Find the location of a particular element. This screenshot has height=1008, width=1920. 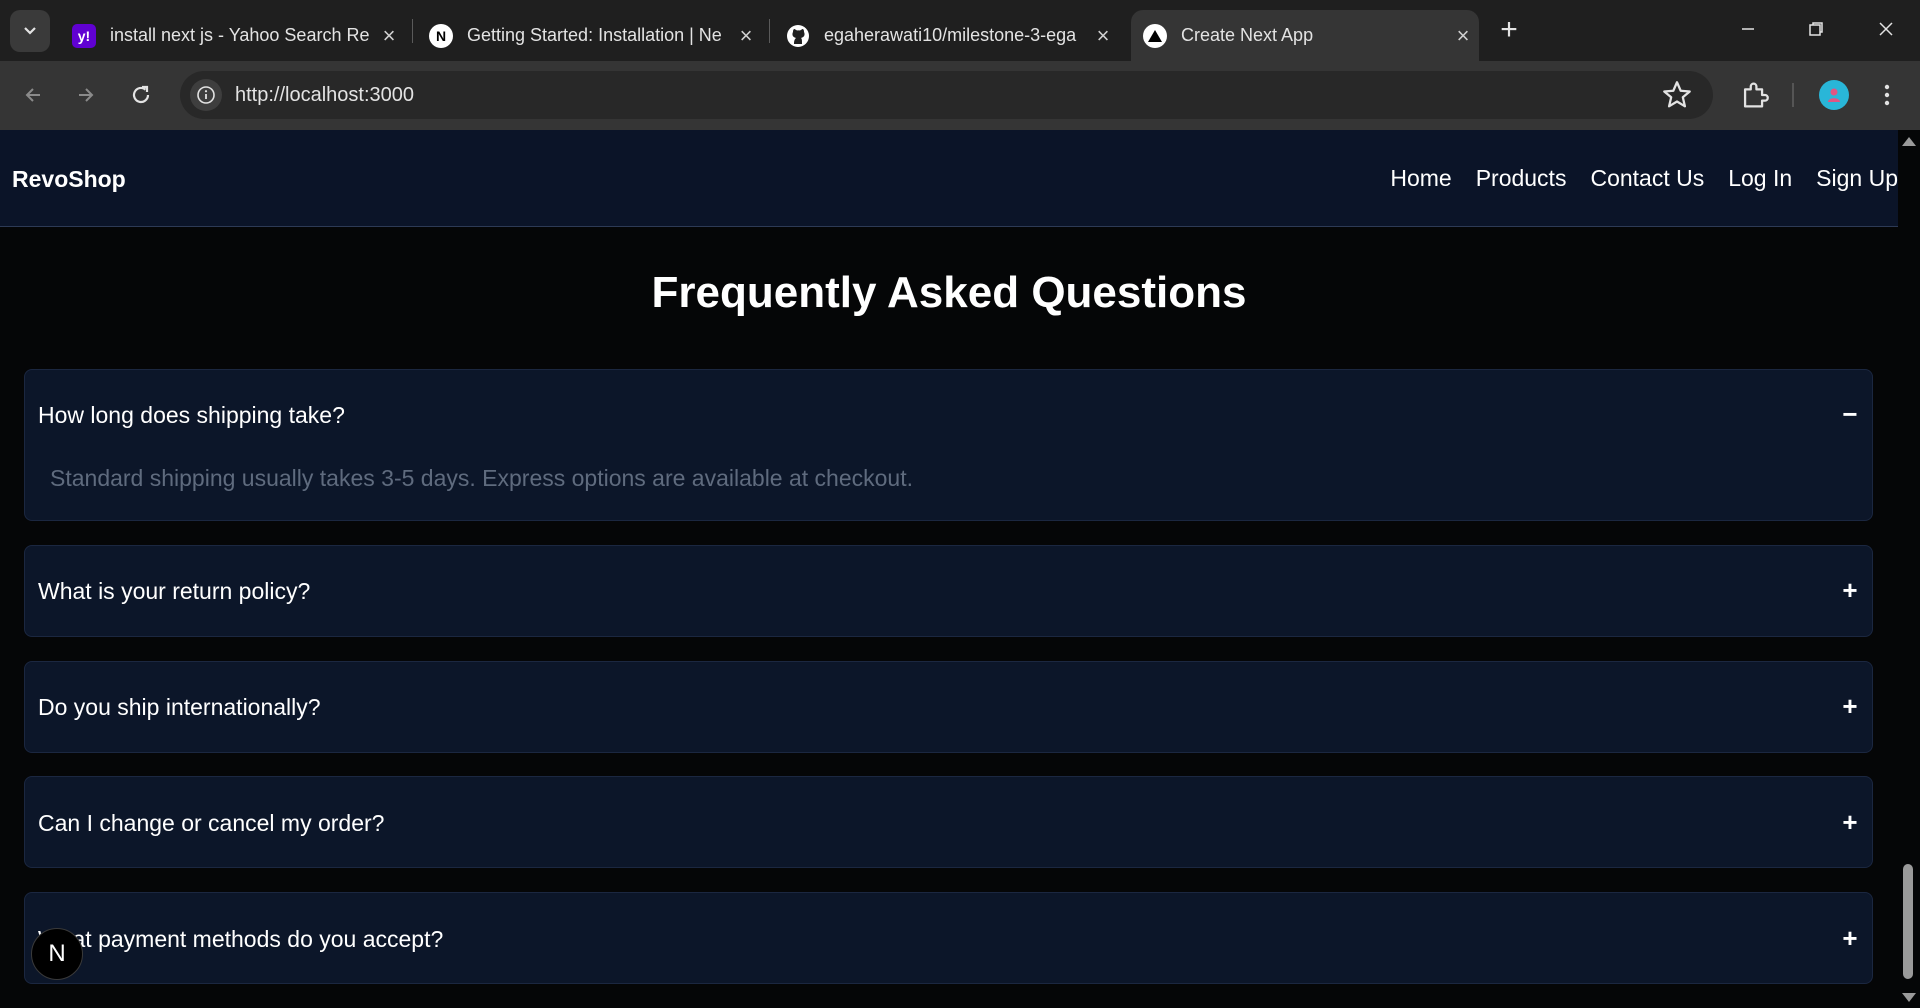

arrow-left-icon is located at coordinates (32, 95).